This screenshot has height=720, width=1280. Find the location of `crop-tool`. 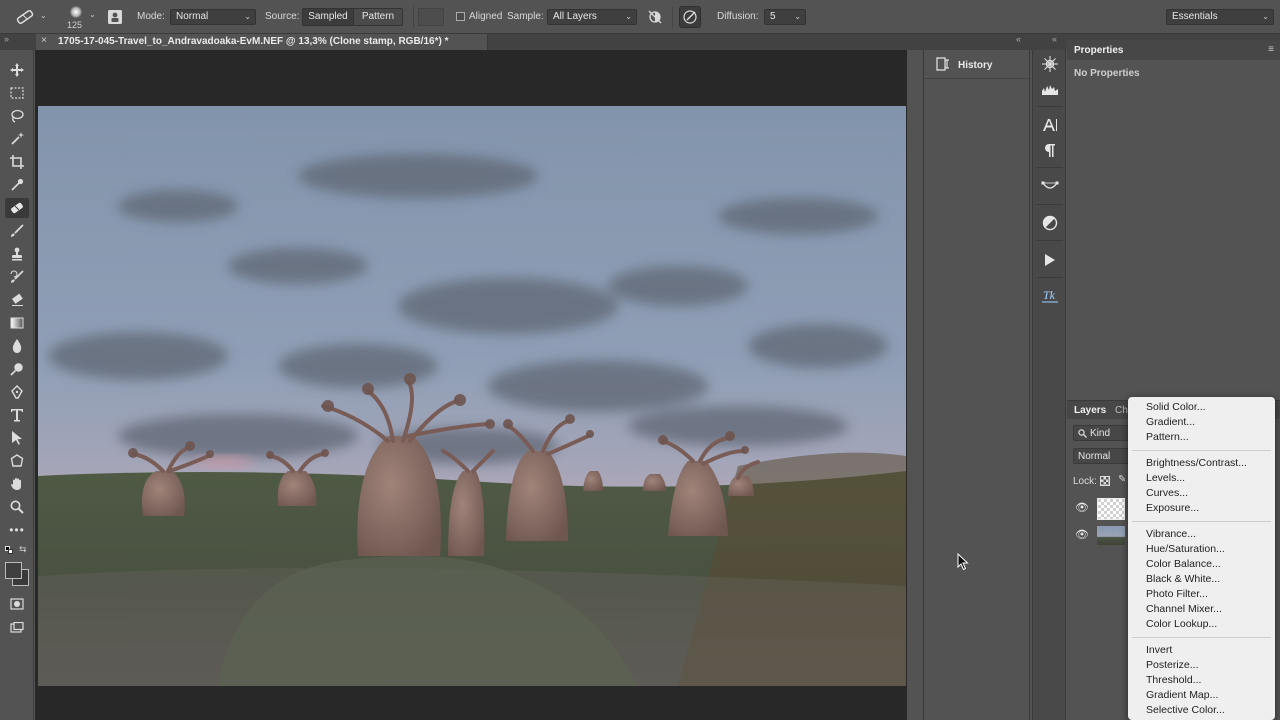

crop-tool is located at coordinates (17, 162).